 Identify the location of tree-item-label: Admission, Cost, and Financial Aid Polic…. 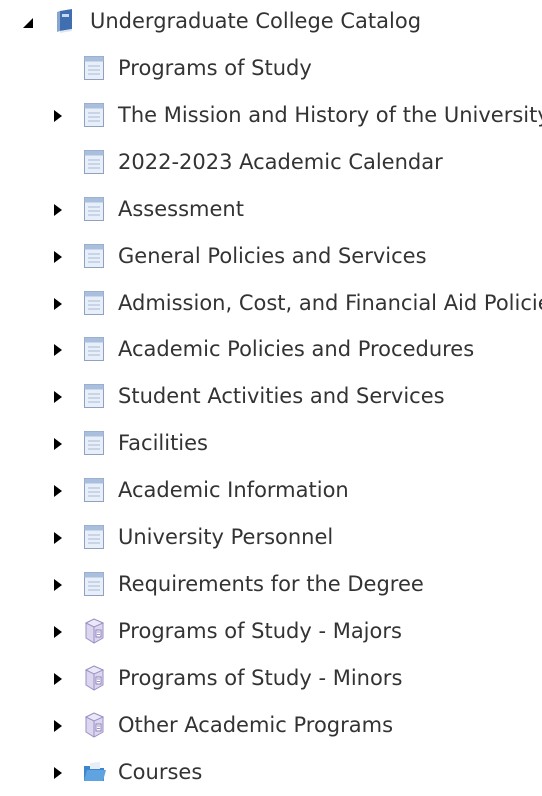
(330, 303).